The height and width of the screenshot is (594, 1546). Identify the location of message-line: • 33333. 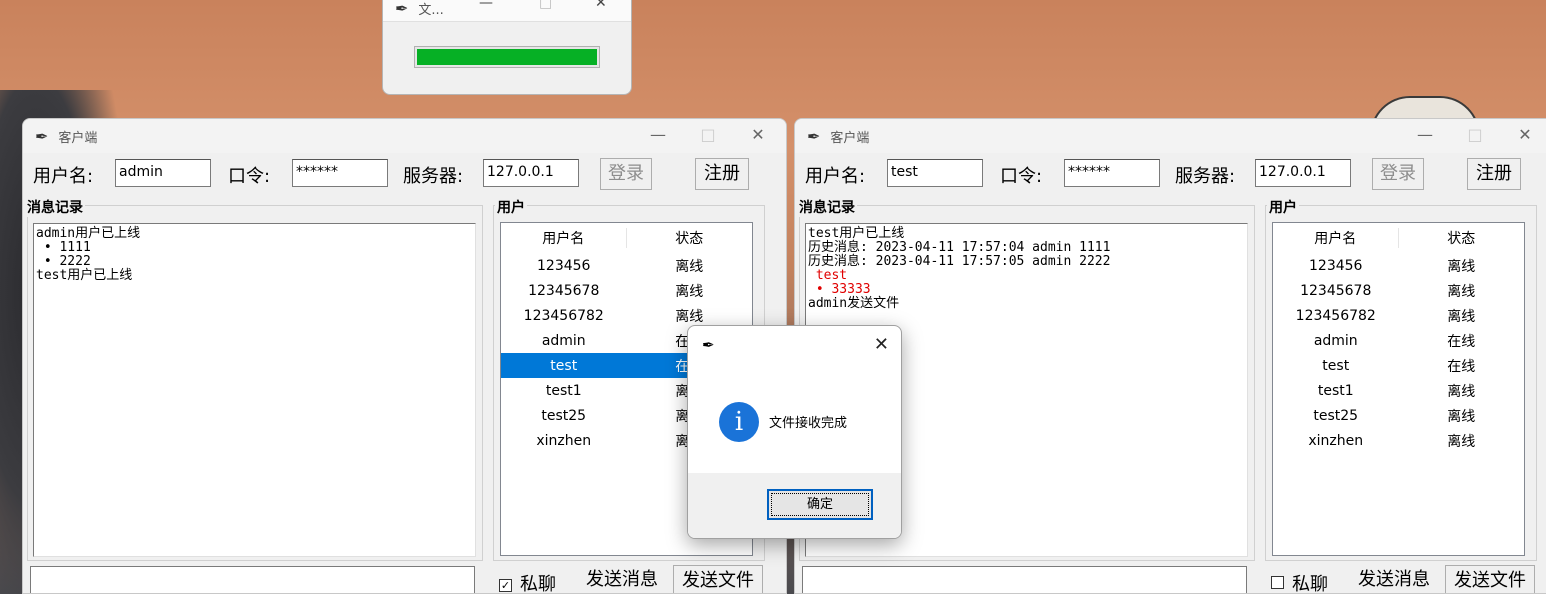
(839, 289).